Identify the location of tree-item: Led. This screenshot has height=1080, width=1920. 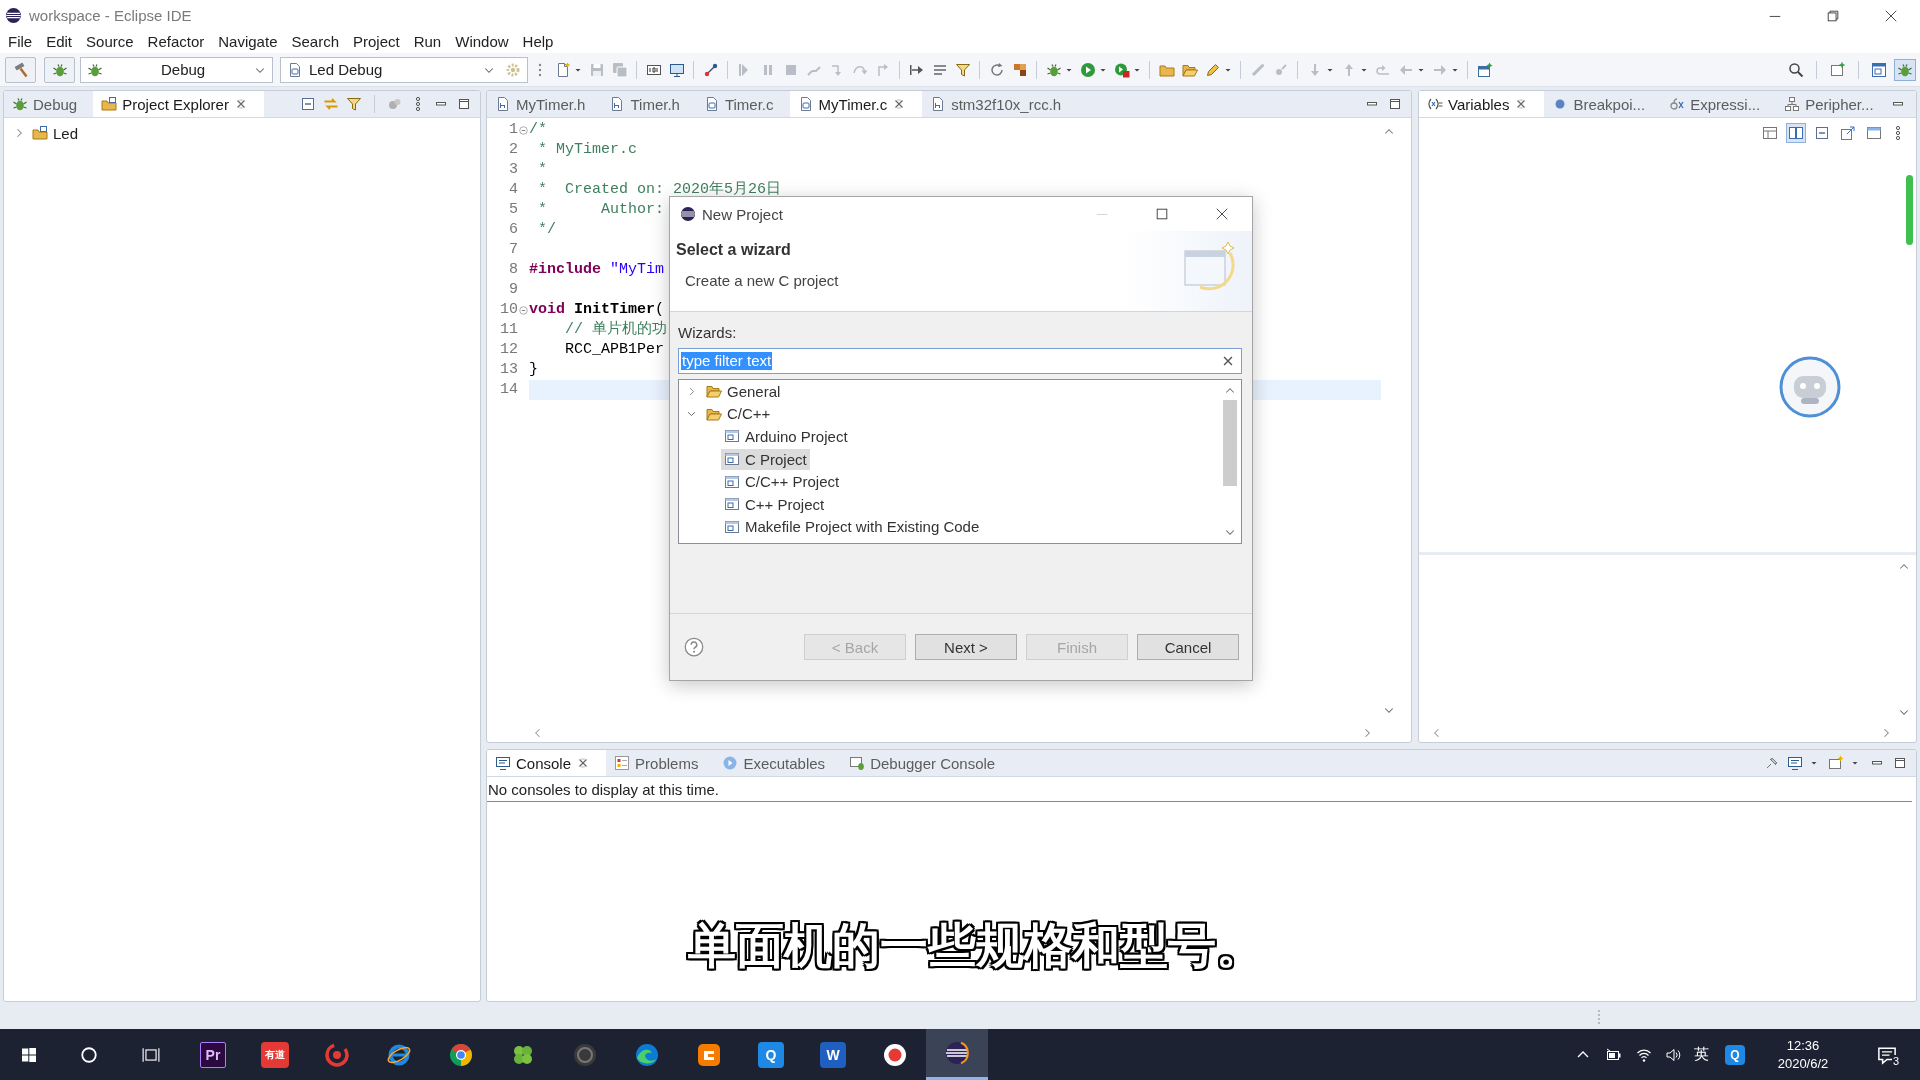
(55, 133).